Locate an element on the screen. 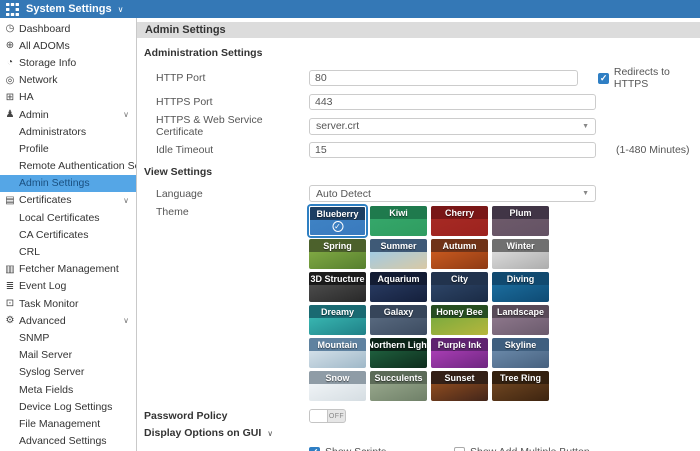 The height and width of the screenshot is (451, 700). theme-tile-galaxy: Galaxy is located at coordinates (398, 320).